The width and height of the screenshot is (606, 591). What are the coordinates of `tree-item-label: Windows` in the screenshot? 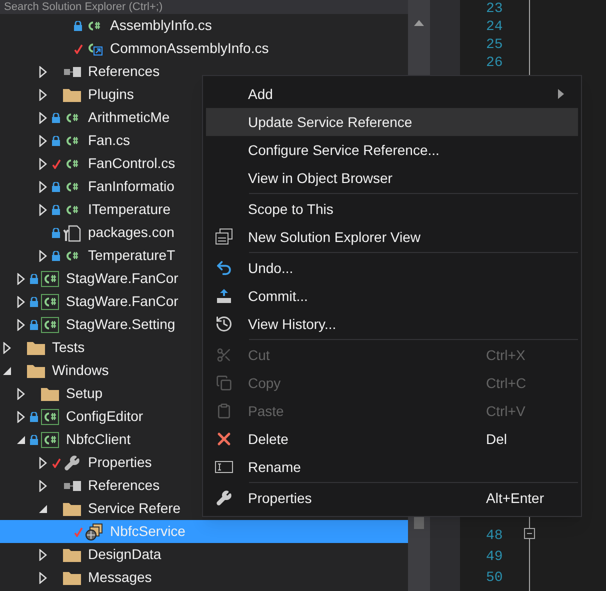 It's located at (80, 370).